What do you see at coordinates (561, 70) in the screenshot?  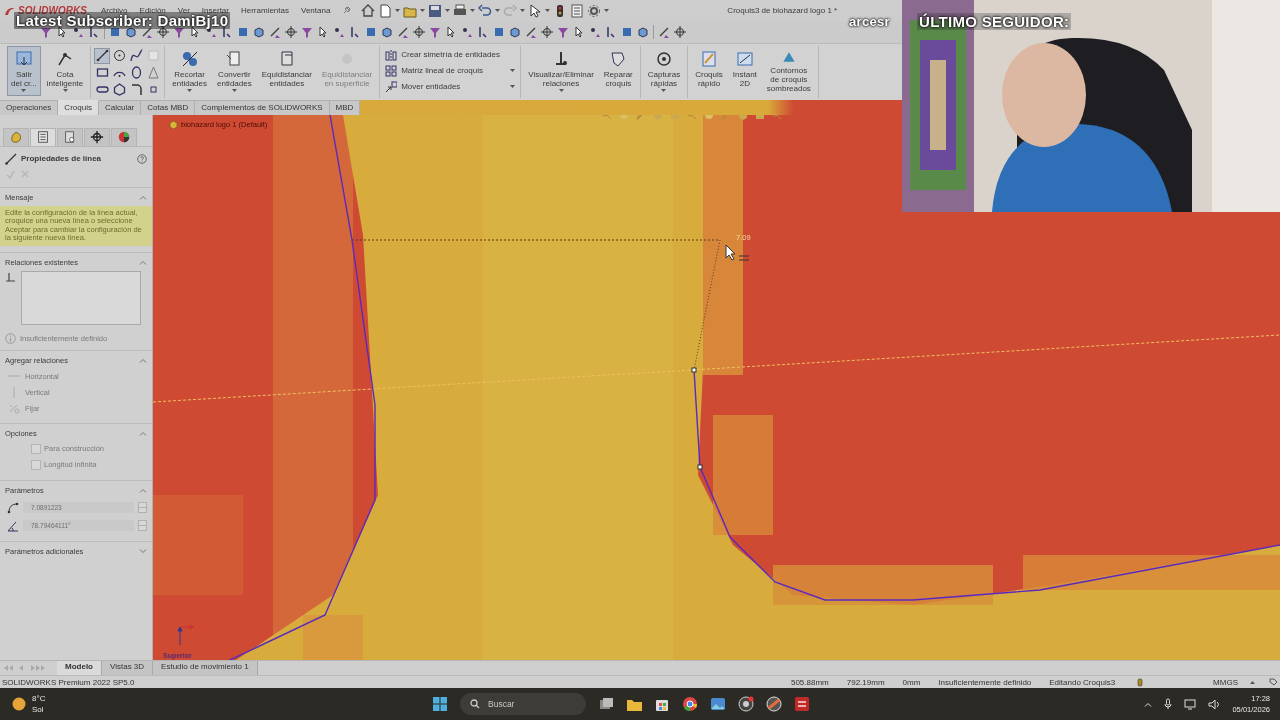 I see `ribbon-button: Visualizar/Eliminar relaciones` at bounding box center [561, 70].